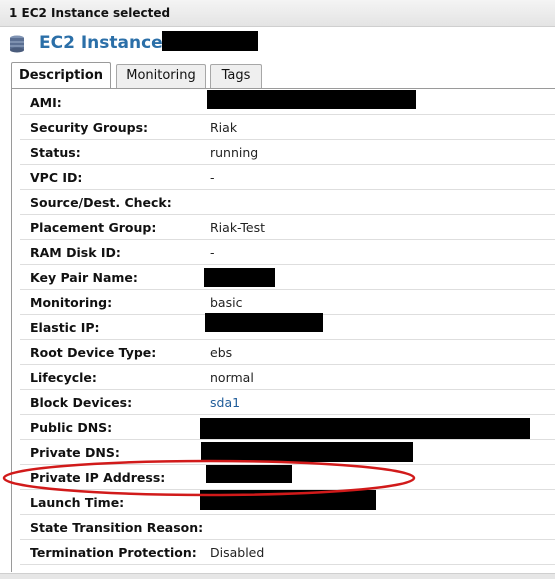  What do you see at coordinates (287, 527) in the screenshot?
I see `detail-row-state-transition-reason: State Transition Reason:` at bounding box center [287, 527].